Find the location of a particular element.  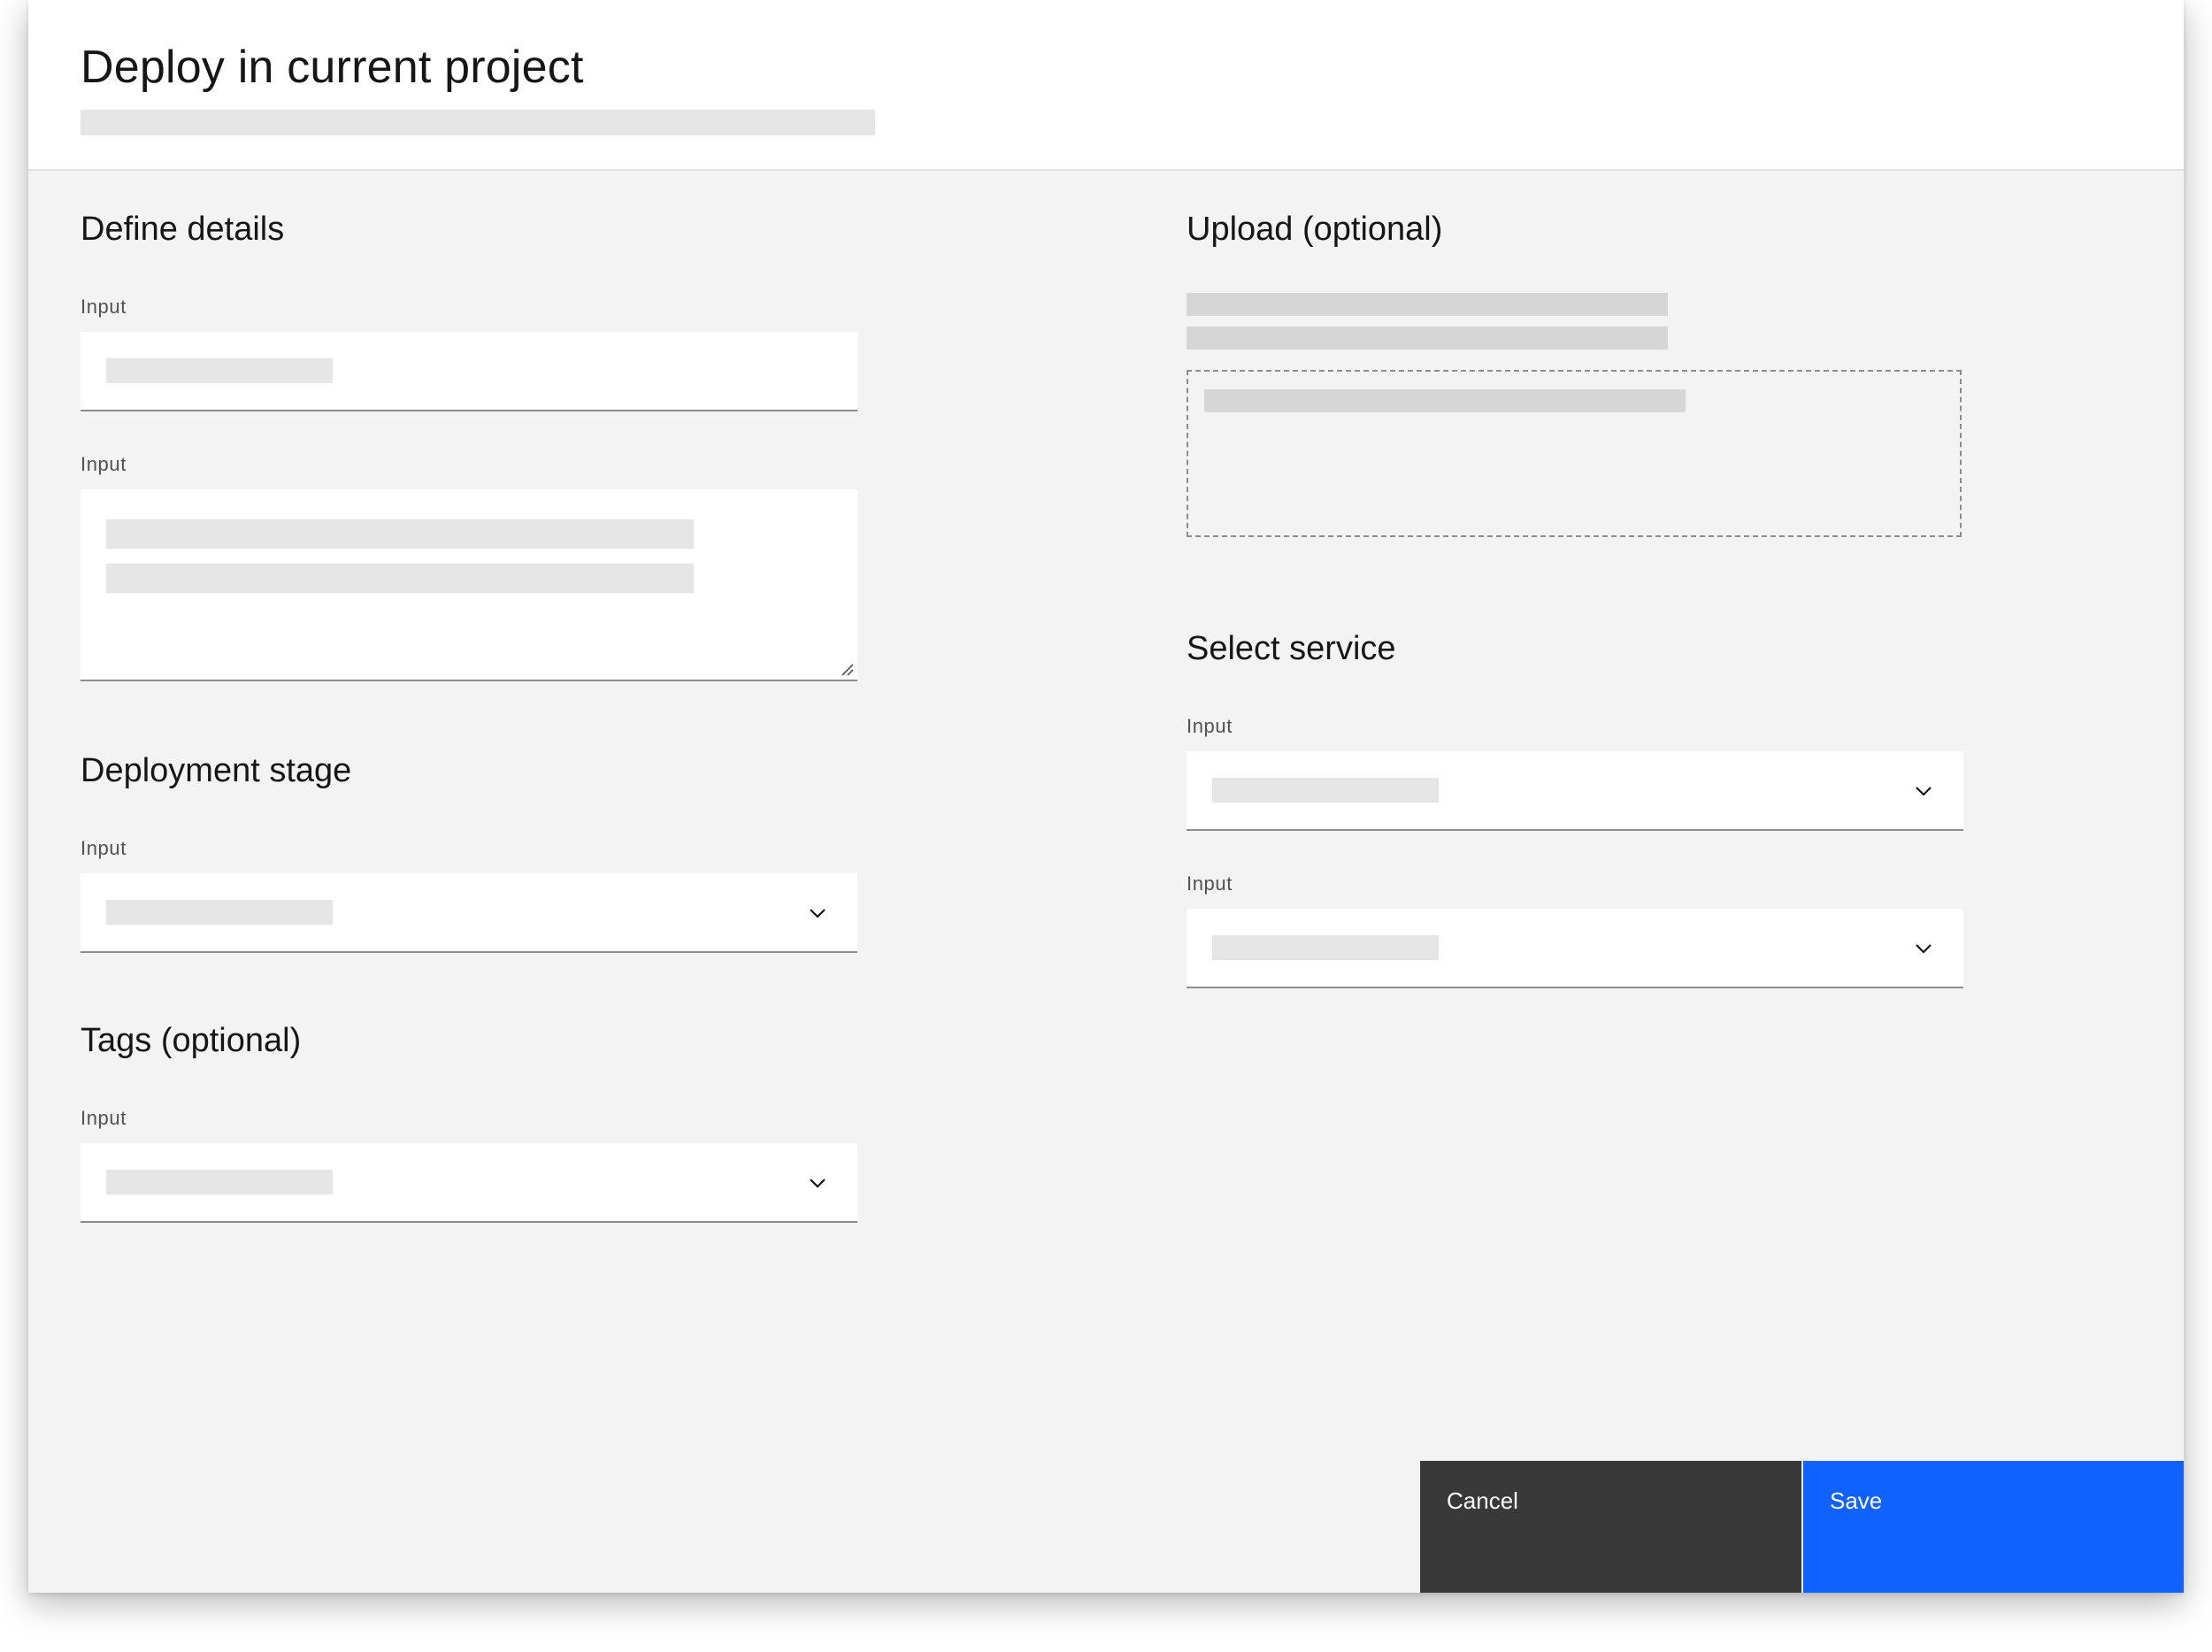

modal-header: Deploy in current project is located at coordinates (1106, 85).